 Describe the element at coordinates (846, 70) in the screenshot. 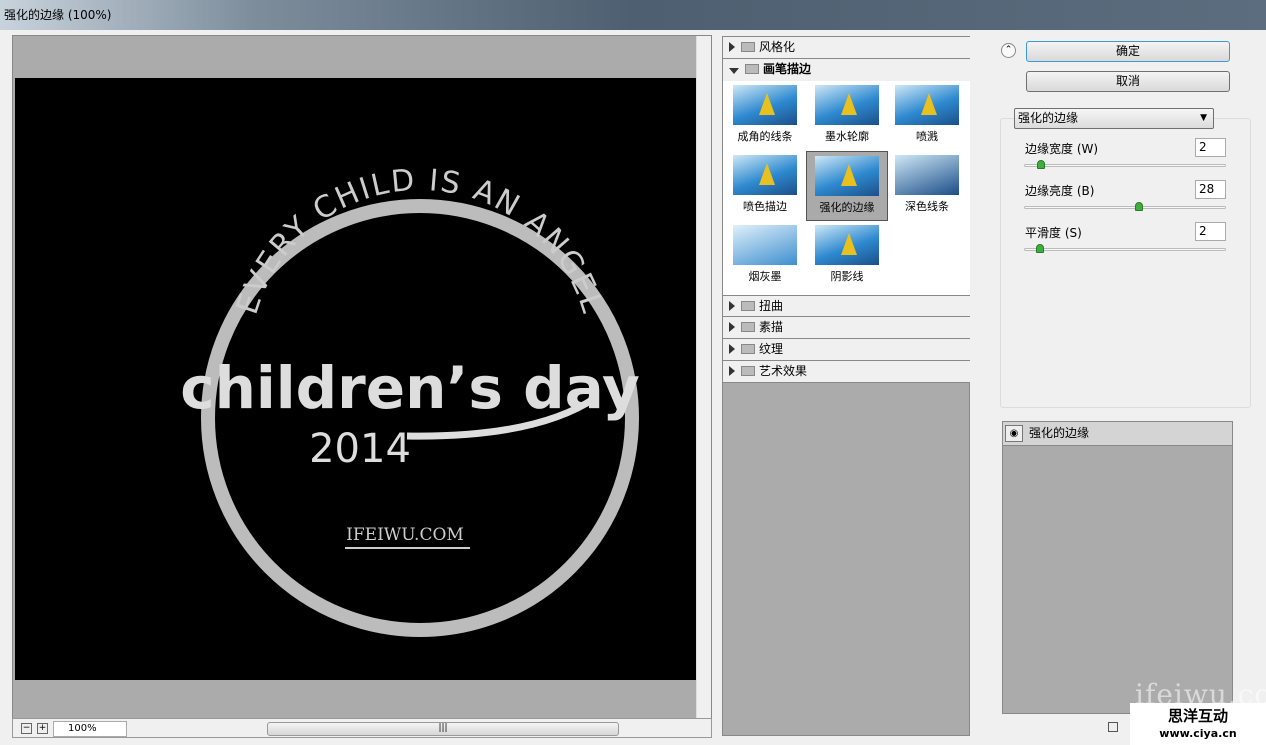

I see `category-brush-strokes: 画笔描边` at that location.